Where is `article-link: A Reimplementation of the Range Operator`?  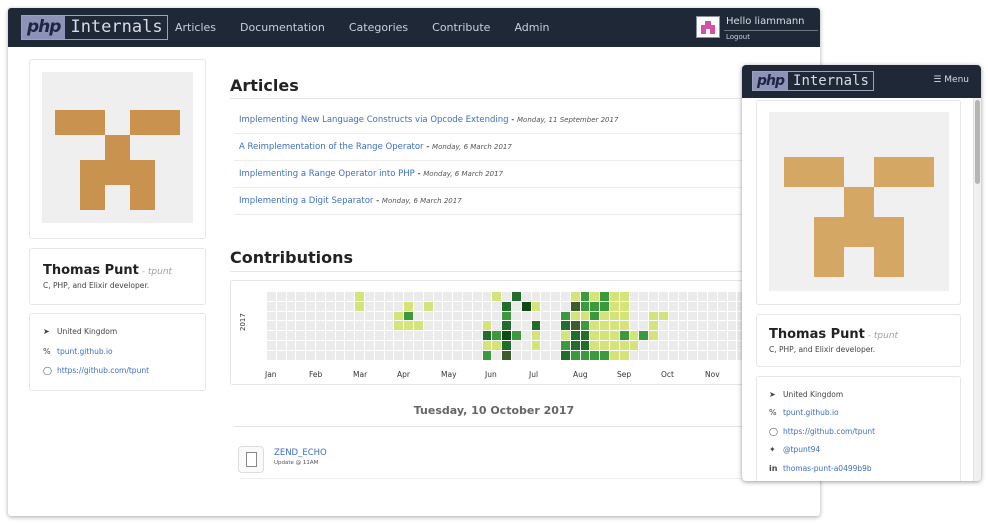 article-link: A Reimplementation of the Range Operator is located at coordinates (331, 147).